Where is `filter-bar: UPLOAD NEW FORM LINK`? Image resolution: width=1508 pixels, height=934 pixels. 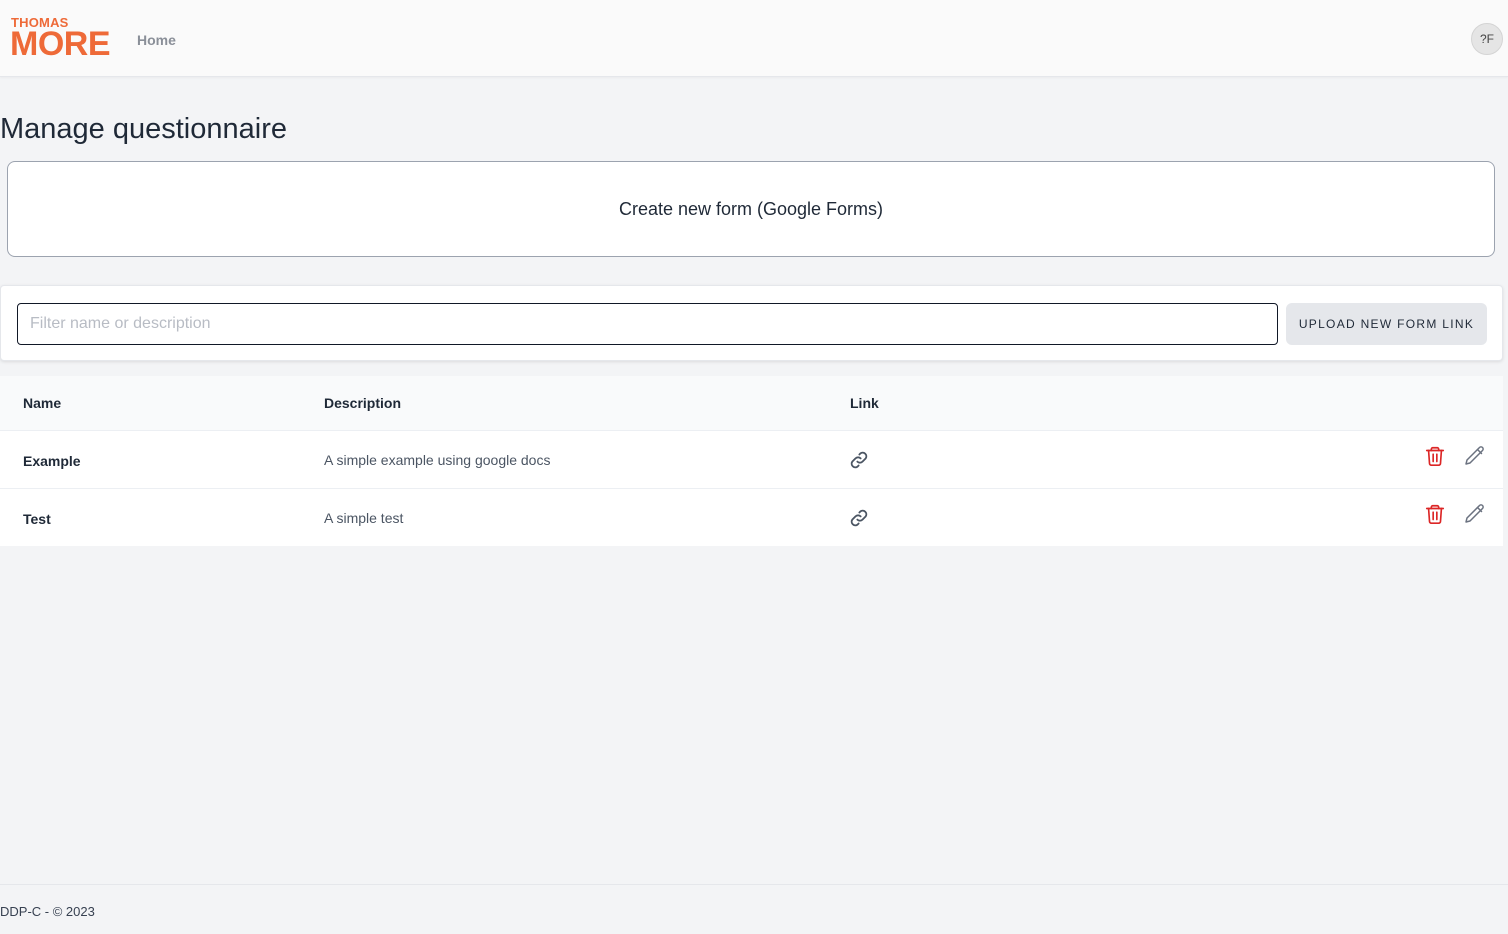
filter-bar: UPLOAD NEW FORM LINK is located at coordinates (751, 323).